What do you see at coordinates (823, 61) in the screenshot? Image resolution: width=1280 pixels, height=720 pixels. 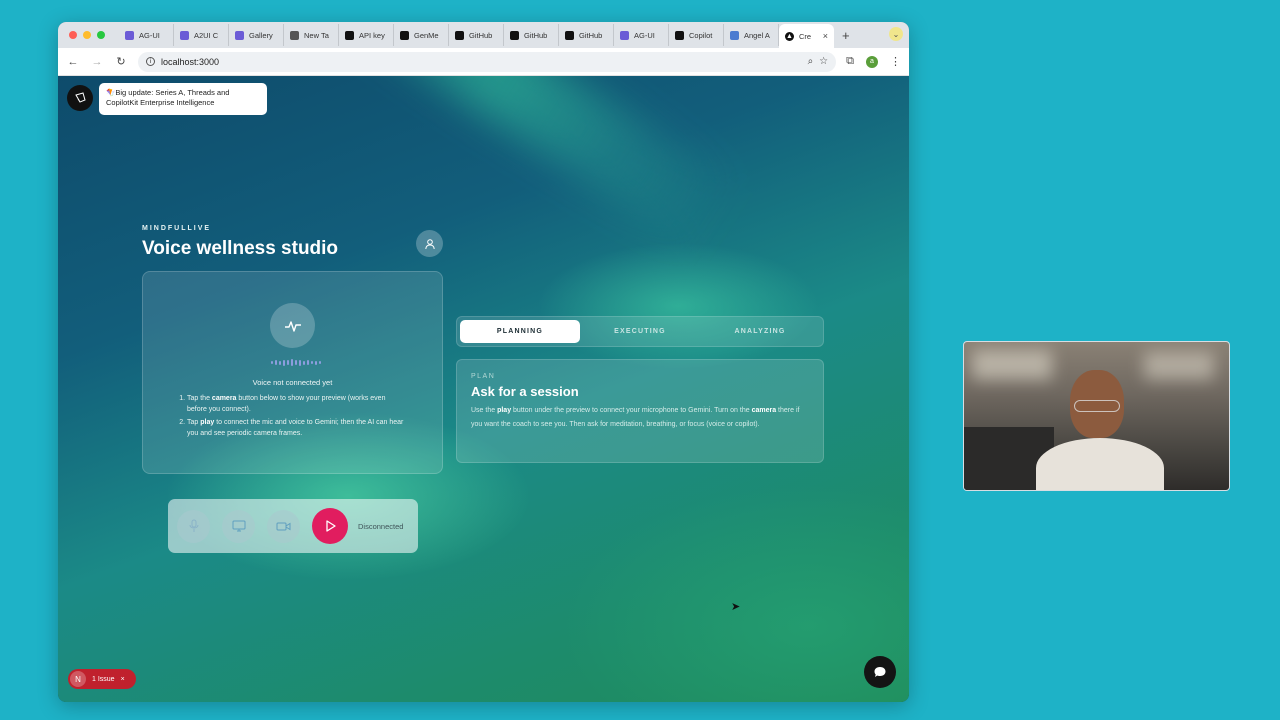 I see `bookmark-star-icon: ☆` at bounding box center [823, 61].